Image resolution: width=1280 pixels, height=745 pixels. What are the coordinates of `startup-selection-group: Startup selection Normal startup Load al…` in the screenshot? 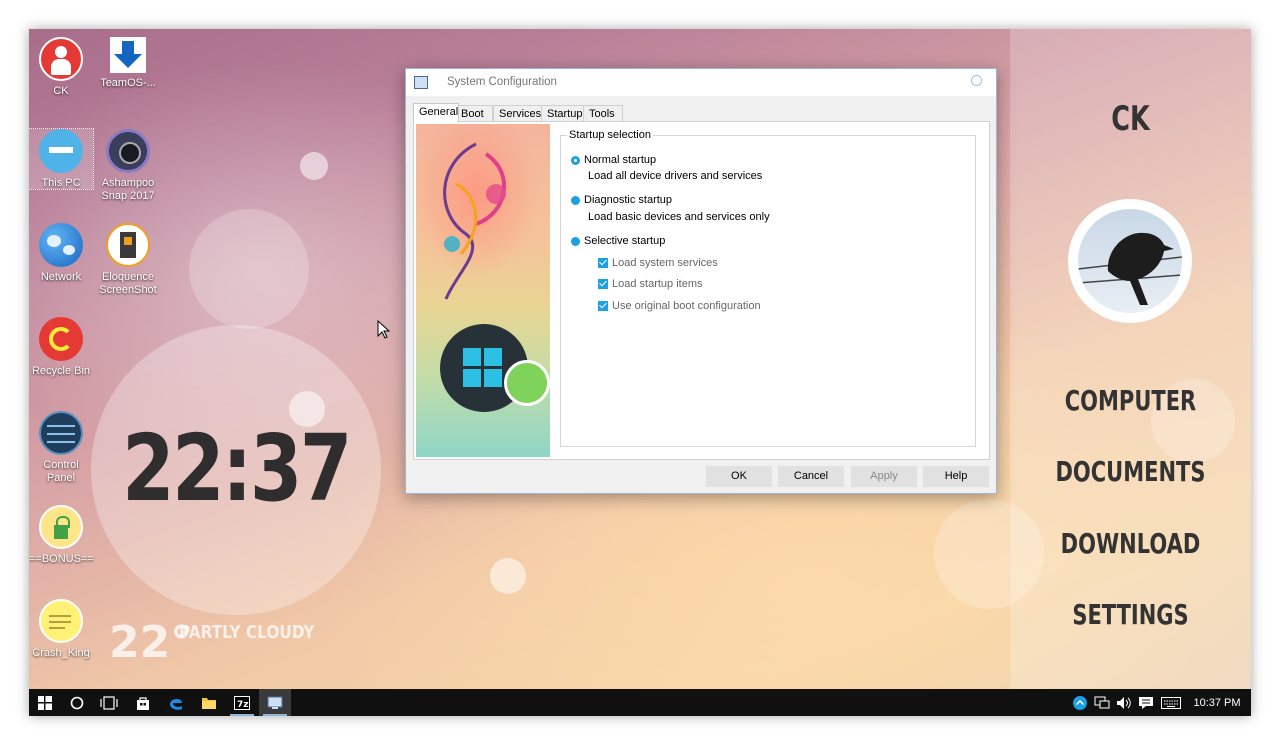 It's located at (768, 288).